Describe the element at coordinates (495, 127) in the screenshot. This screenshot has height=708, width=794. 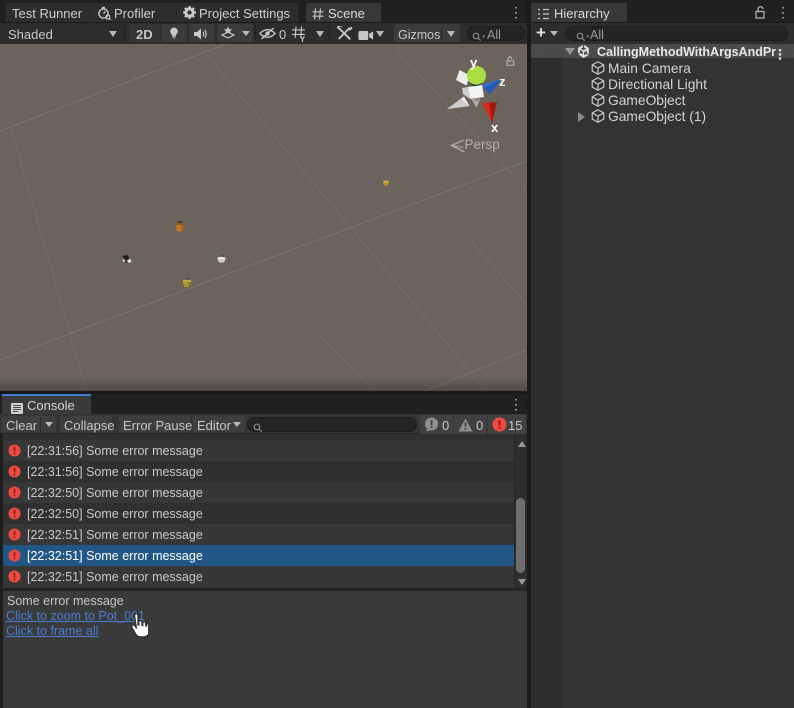
I see `svg-text: x` at that location.